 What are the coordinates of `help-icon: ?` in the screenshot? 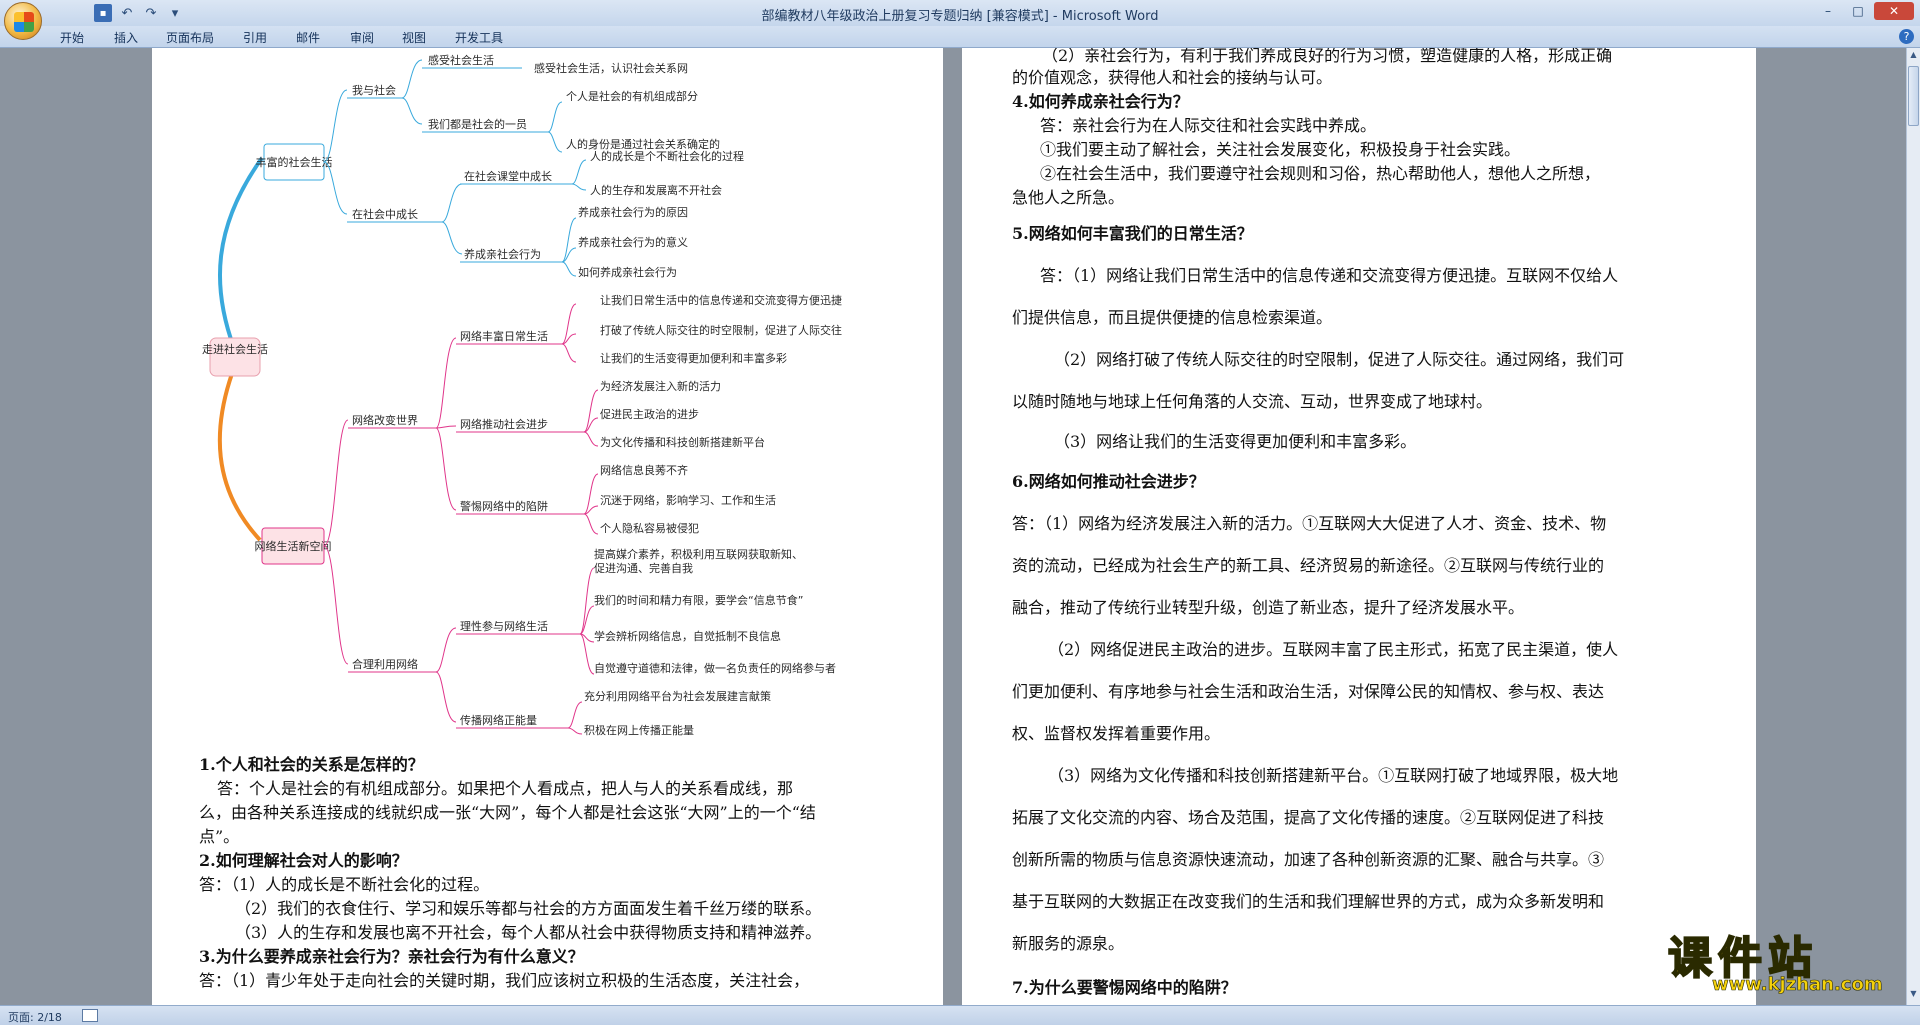 It's located at (1906, 36).